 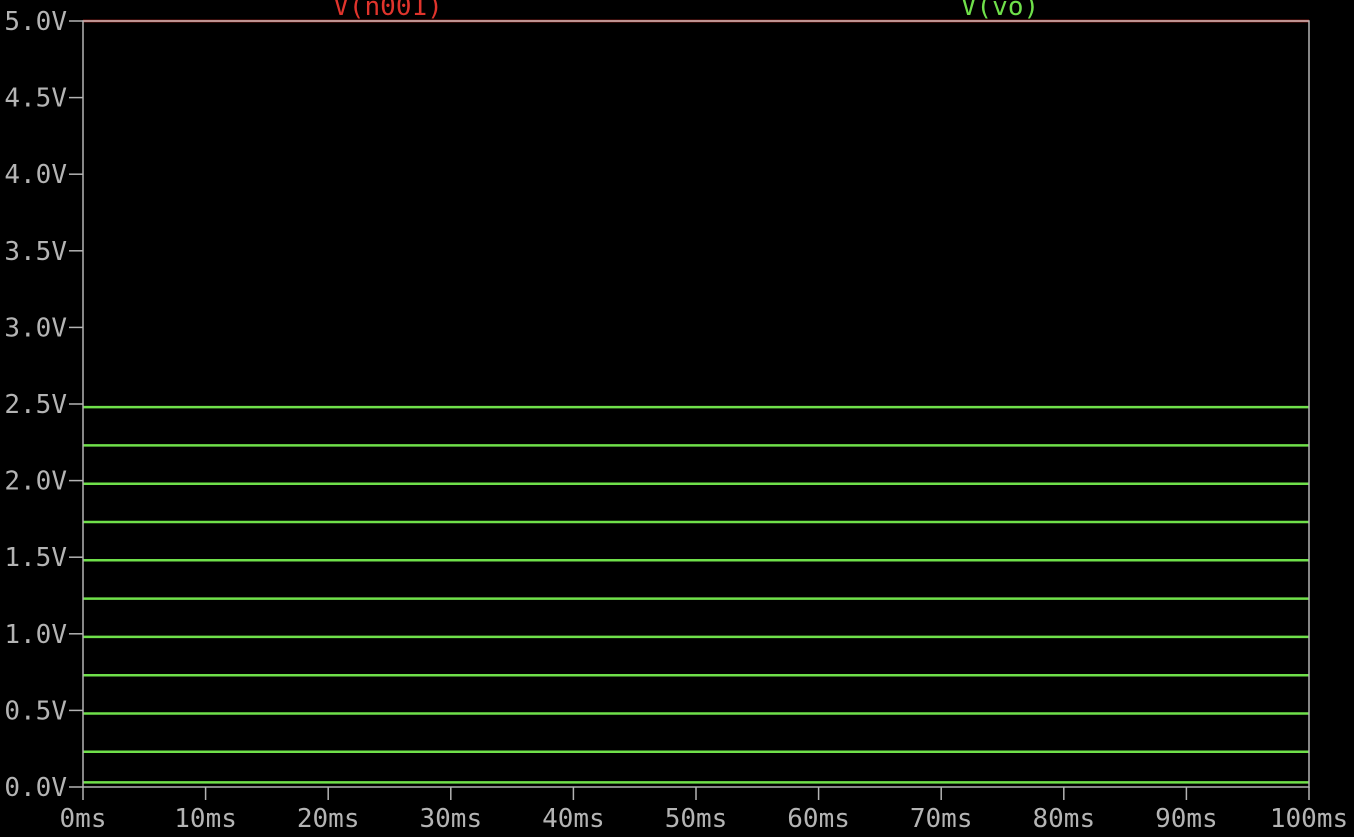 What do you see at coordinates (35, 482) in the screenshot?
I see `y-tick-label: 2.0V` at bounding box center [35, 482].